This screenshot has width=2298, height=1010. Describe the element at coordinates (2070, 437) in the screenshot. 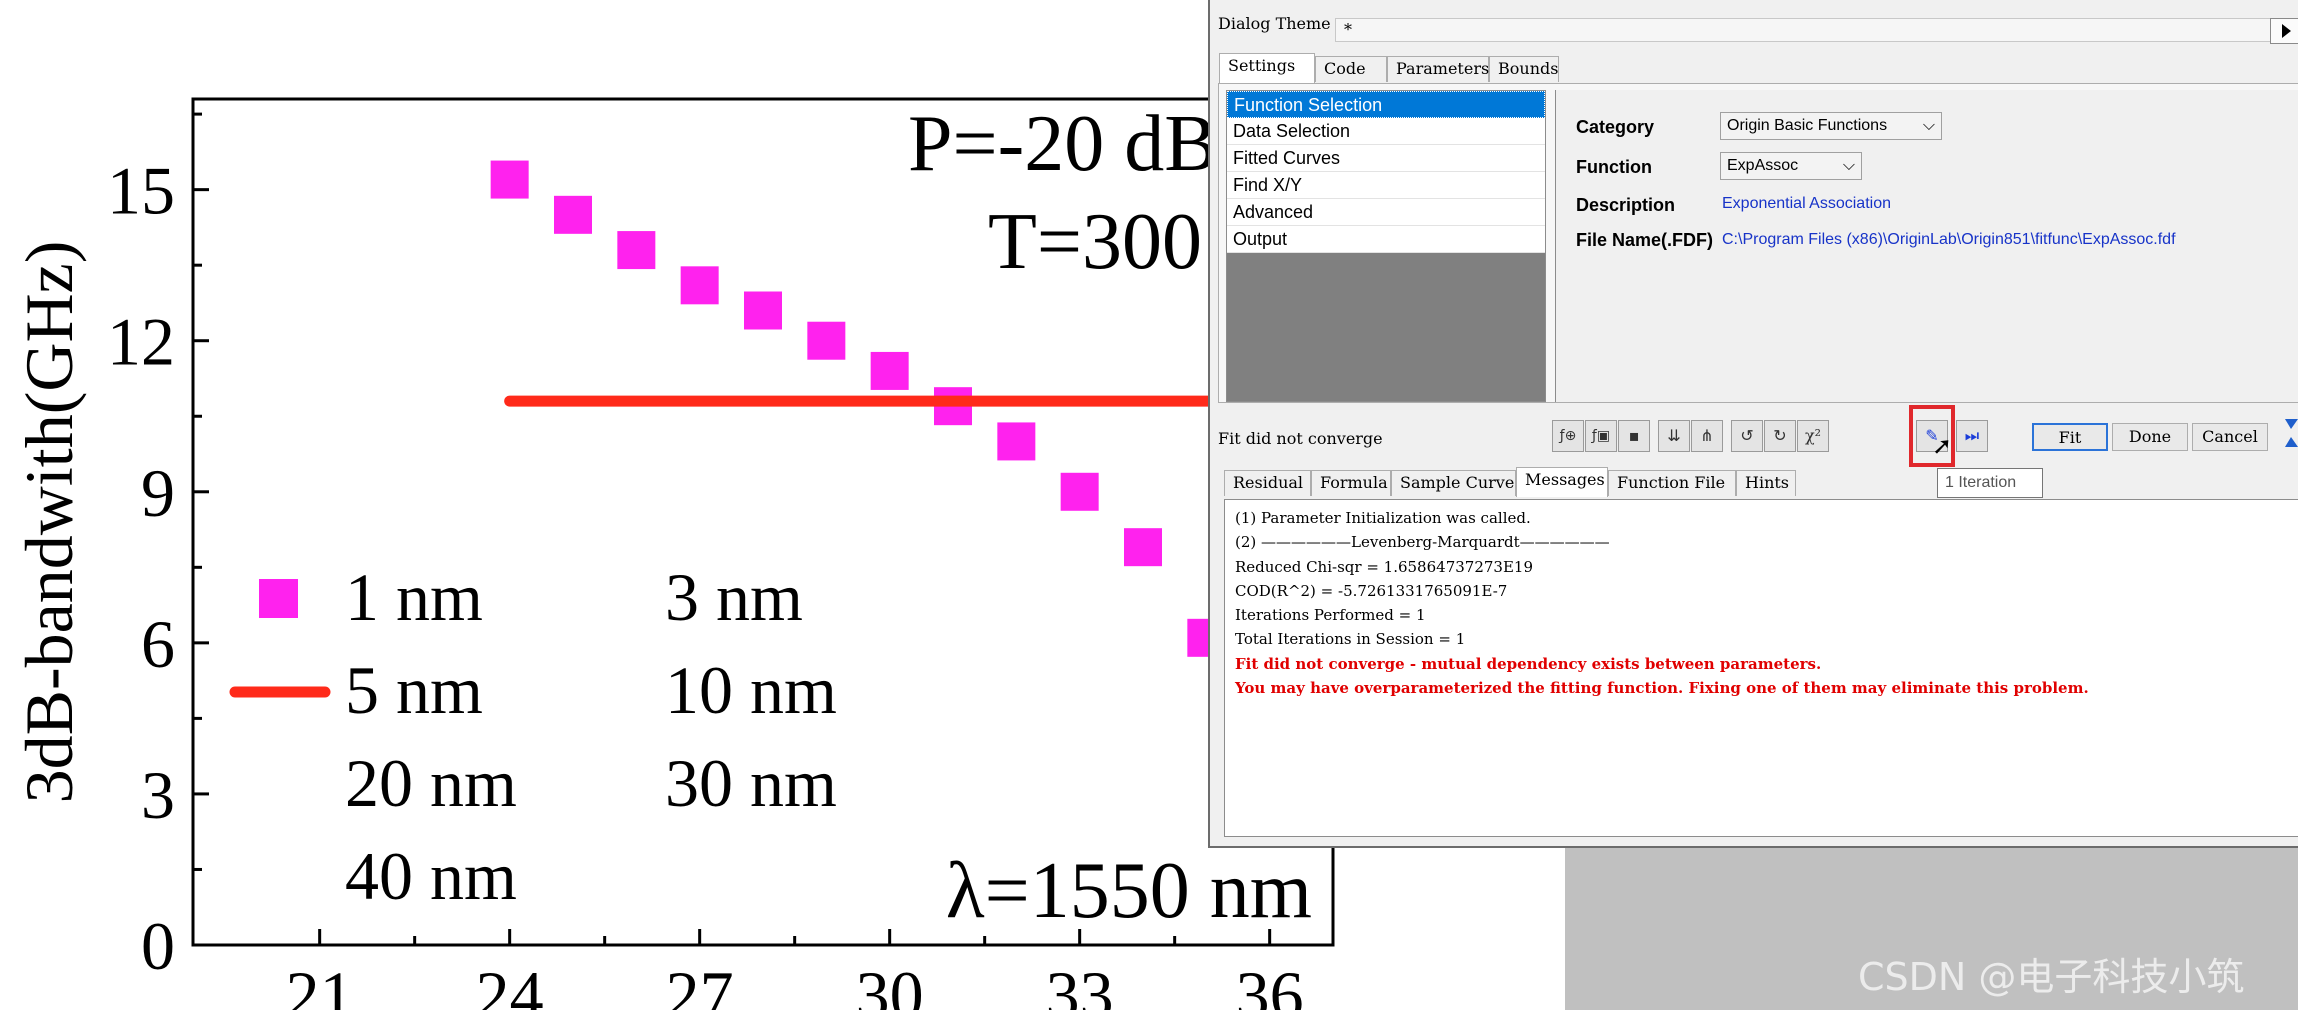

I see `fit-button: Fit` at that location.